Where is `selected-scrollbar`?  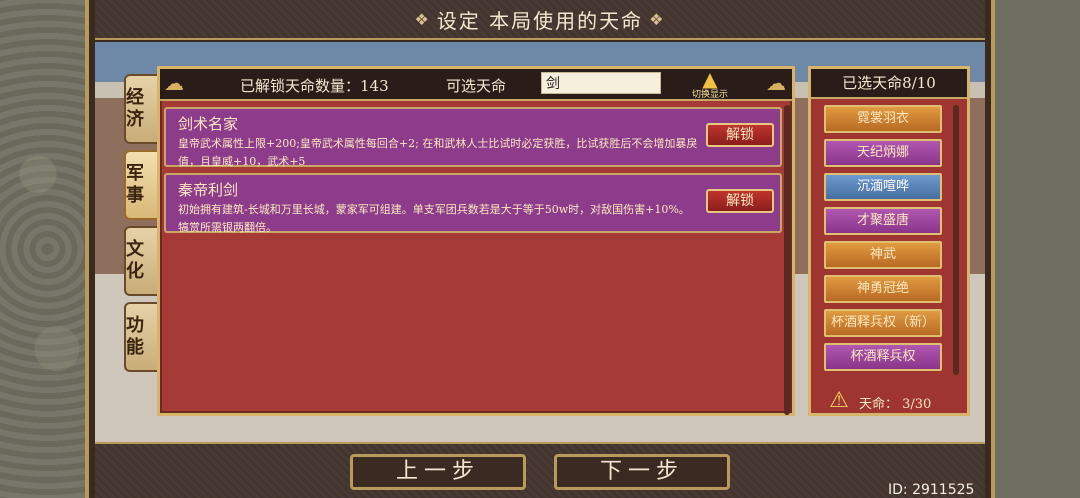
selected-scrollbar is located at coordinates (956, 240).